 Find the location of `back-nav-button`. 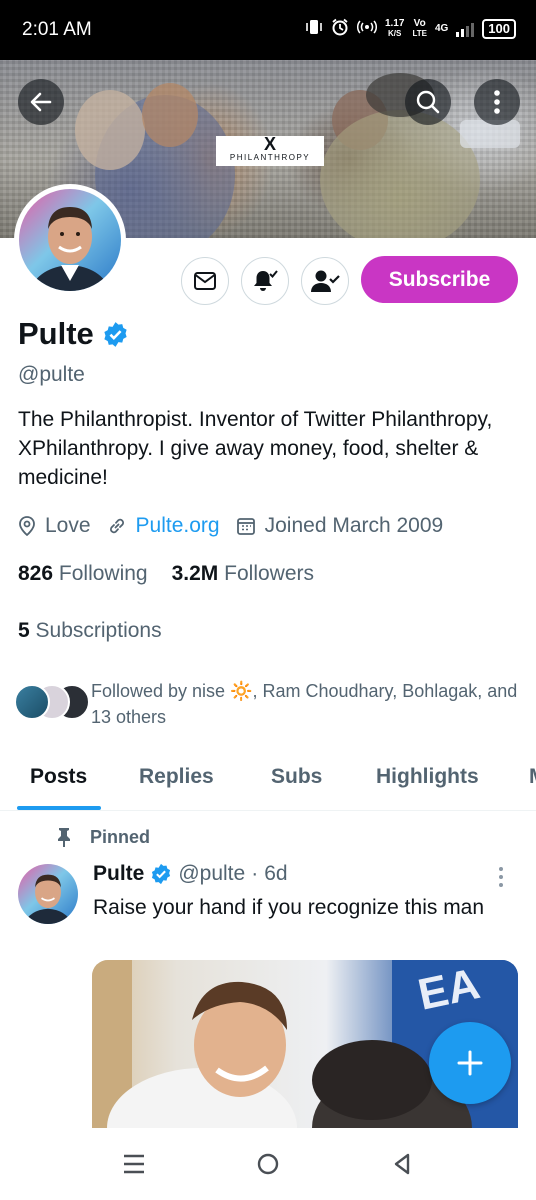

back-nav-button is located at coordinates (402, 1164).